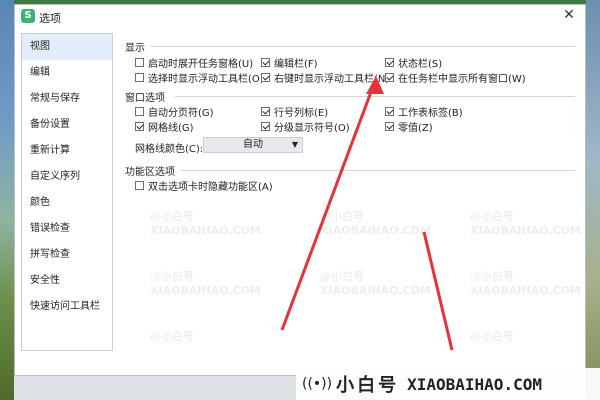 This screenshot has width=600, height=400. Describe the element at coordinates (474, 384) in the screenshot. I see `brand-en-text: XIAOBAIHAO.COM` at that location.